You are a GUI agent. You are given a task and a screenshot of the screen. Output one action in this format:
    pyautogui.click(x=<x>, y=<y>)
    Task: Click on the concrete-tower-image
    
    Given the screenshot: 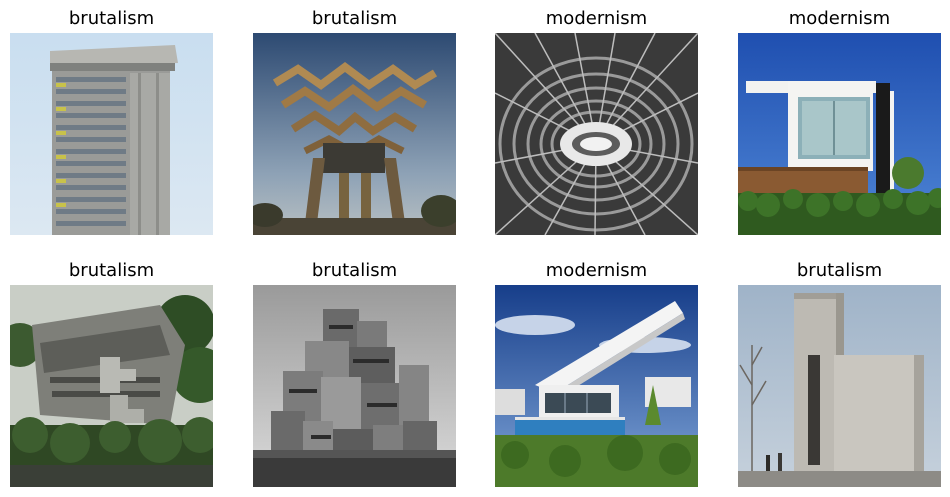 What is the action you would take?
    pyautogui.click(x=839, y=386)
    